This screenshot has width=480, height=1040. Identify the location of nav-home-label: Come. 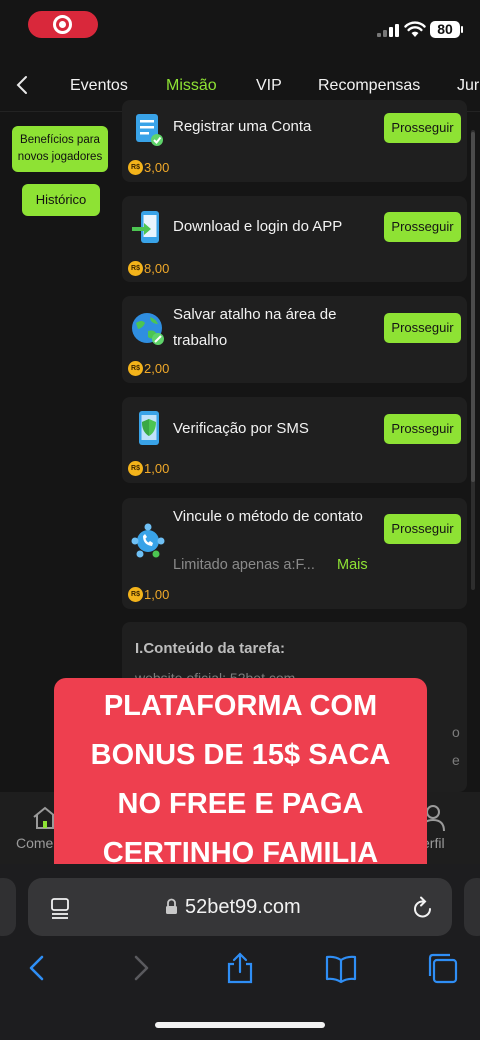
(34, 843).